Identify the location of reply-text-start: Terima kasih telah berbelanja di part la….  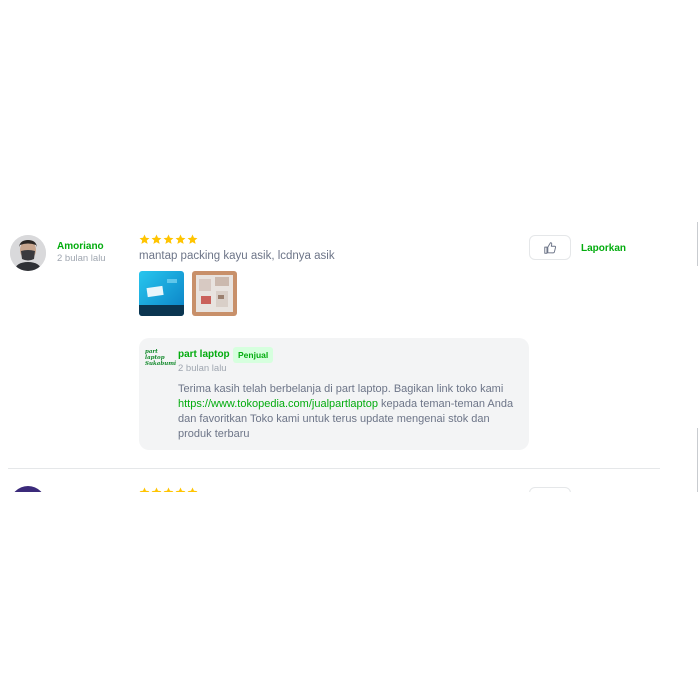
(341, 389).